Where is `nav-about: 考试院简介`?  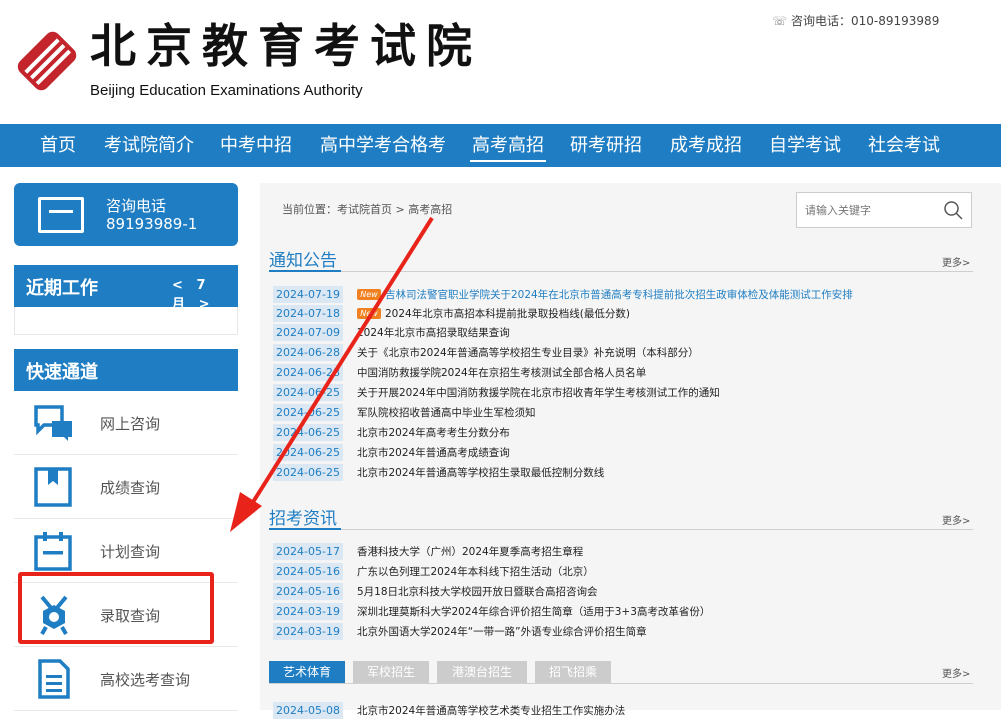 nav-about: 考试院简介 is located at coordinates (149, 145).